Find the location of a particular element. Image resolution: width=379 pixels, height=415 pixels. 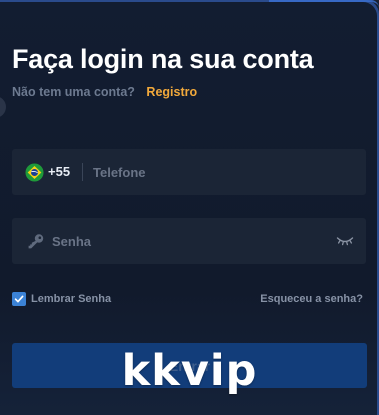

field-divider is located at coordinates (82, 172).